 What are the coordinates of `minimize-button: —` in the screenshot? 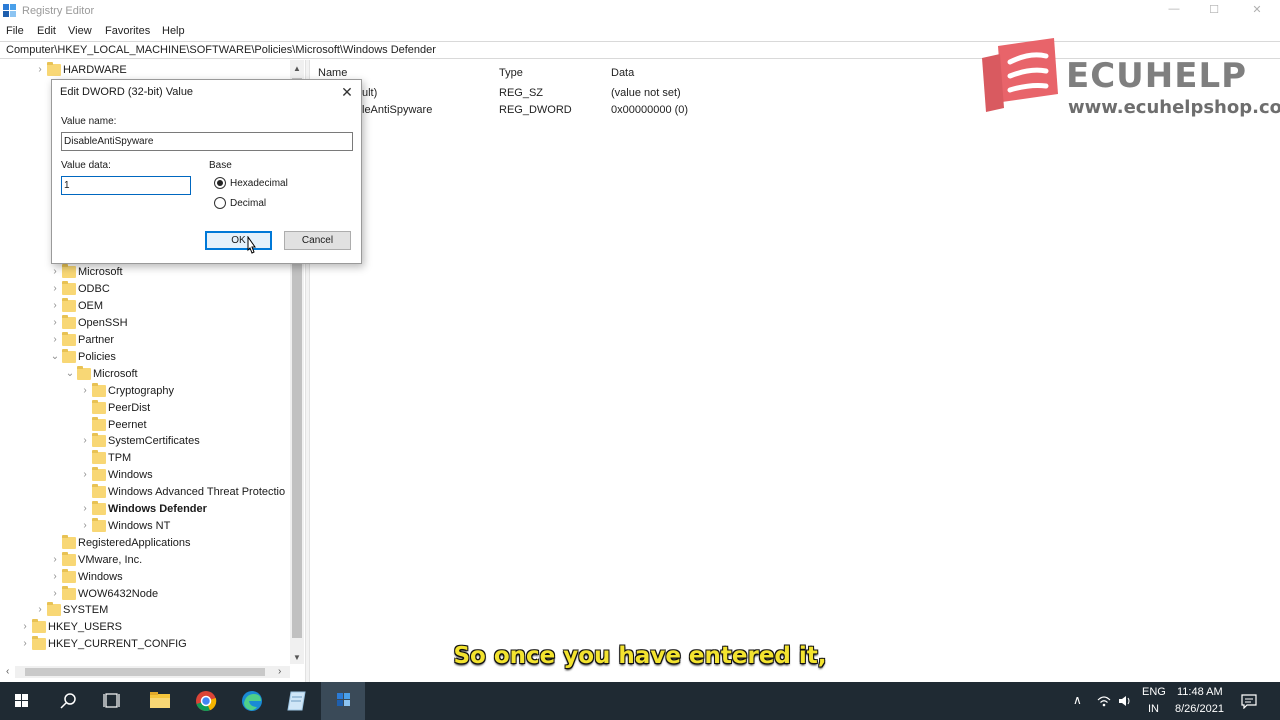 It's located at (1174, 10).